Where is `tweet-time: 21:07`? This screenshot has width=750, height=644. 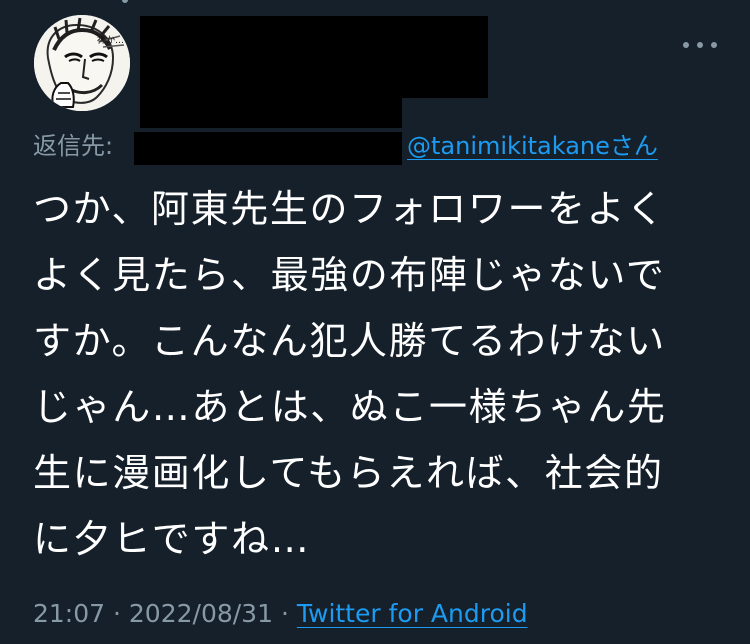
tweet-time: 21:07 is located at coordinates (69, 613).